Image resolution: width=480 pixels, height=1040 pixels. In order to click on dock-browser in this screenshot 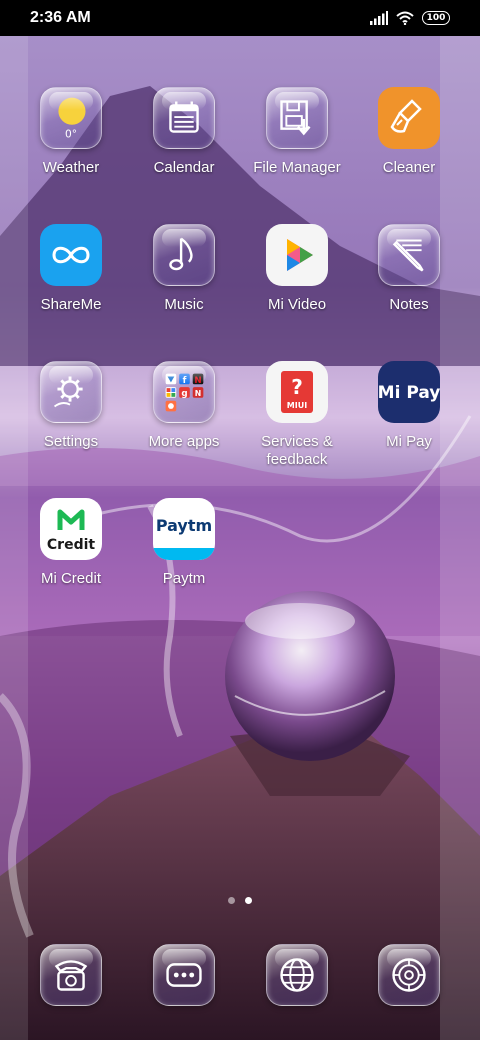, I will do `click(297, 992)`.